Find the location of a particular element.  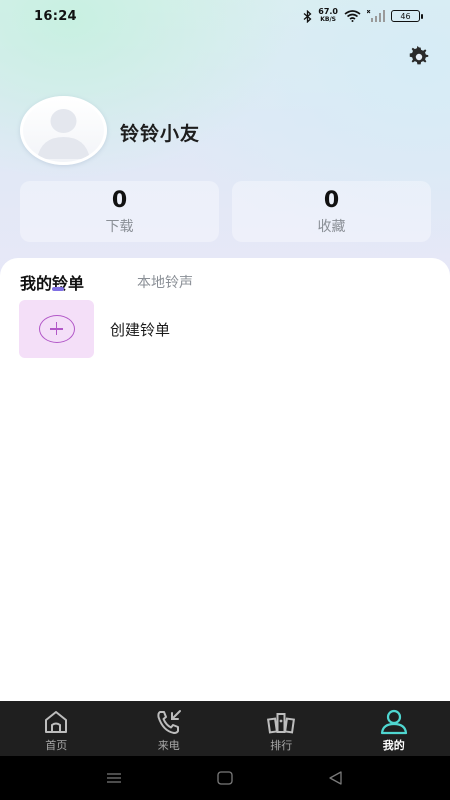

default-avatar-icon is located at coordinates (63, 134).